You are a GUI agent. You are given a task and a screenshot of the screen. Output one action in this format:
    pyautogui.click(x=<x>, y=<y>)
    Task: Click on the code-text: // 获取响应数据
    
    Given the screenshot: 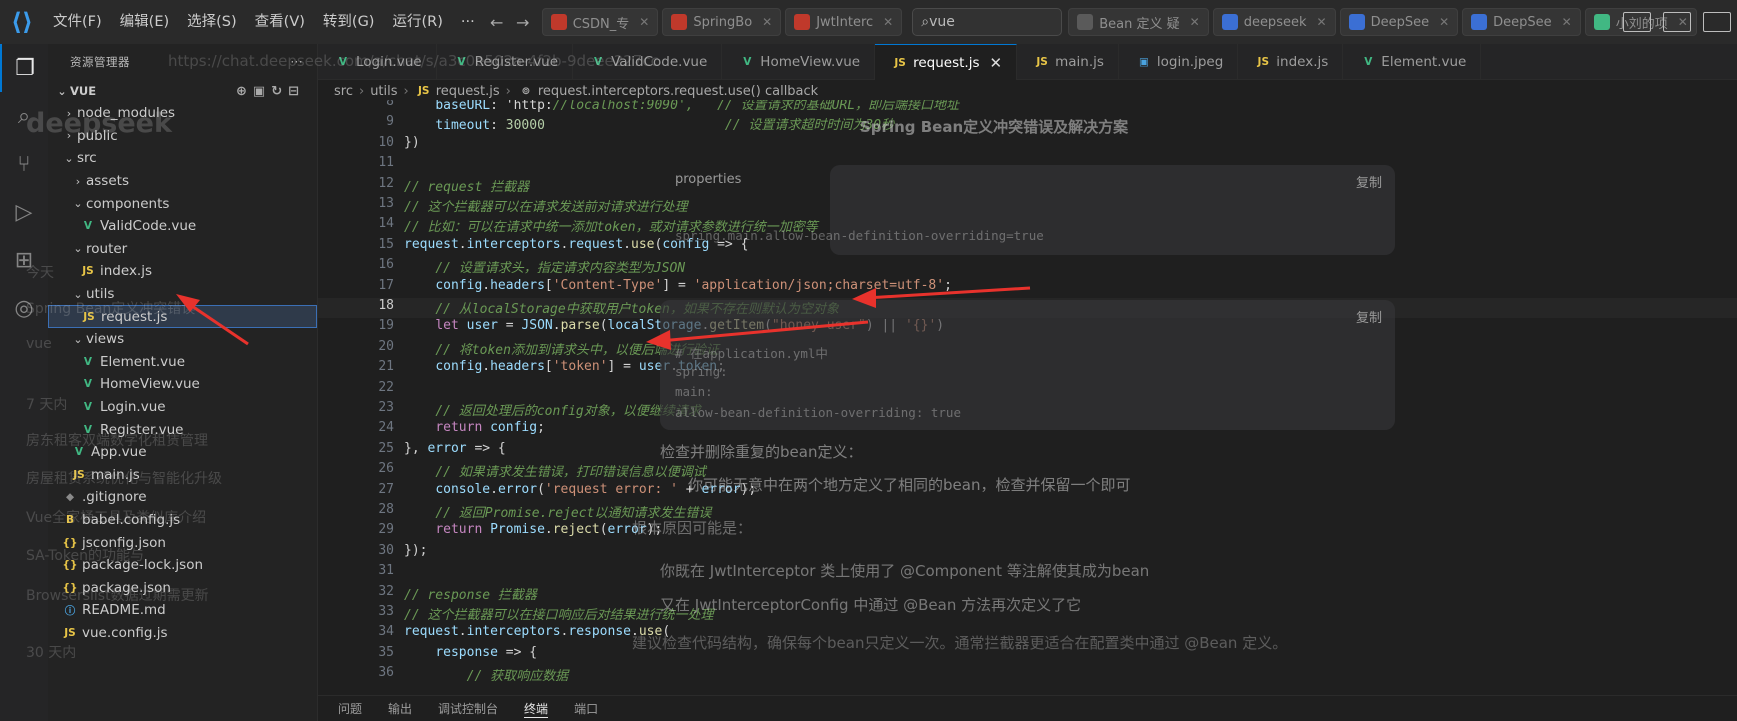 What is the action you would take?
    pyautogui.click(x=481, y=675)
    